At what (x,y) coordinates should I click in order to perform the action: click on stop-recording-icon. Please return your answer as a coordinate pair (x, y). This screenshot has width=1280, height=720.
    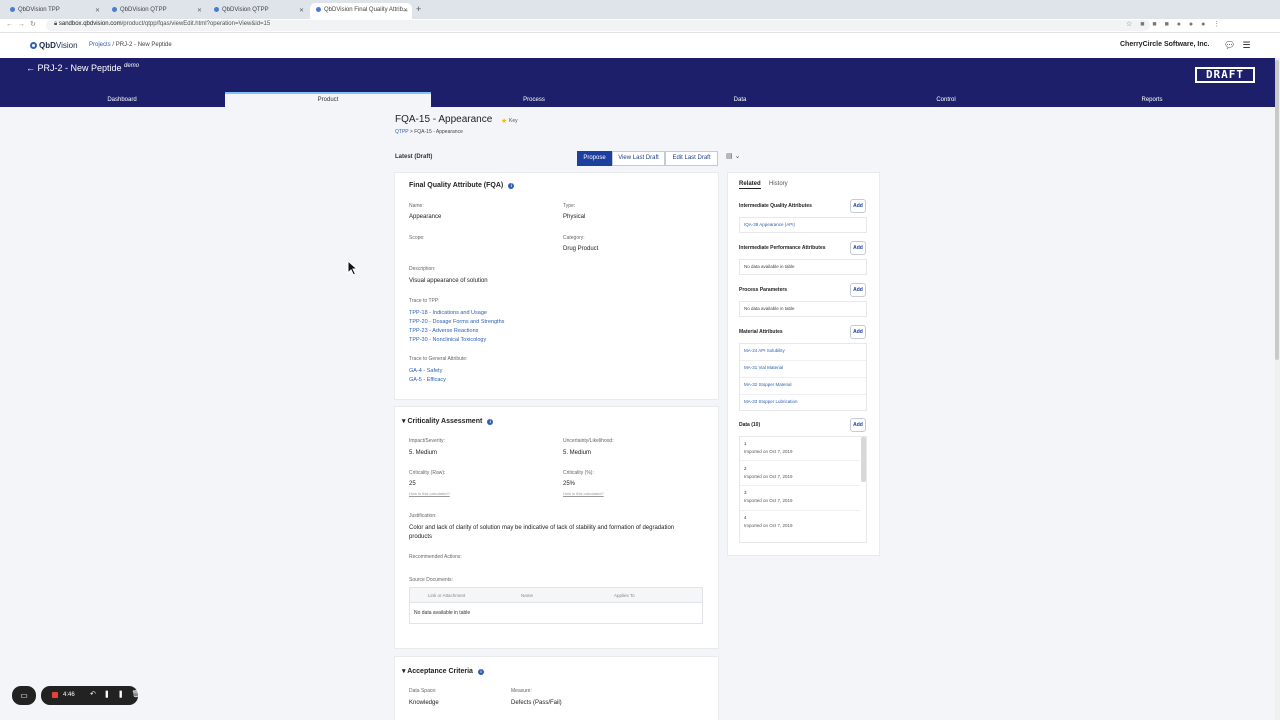
    Looking at the image, I should click on (55, 695).